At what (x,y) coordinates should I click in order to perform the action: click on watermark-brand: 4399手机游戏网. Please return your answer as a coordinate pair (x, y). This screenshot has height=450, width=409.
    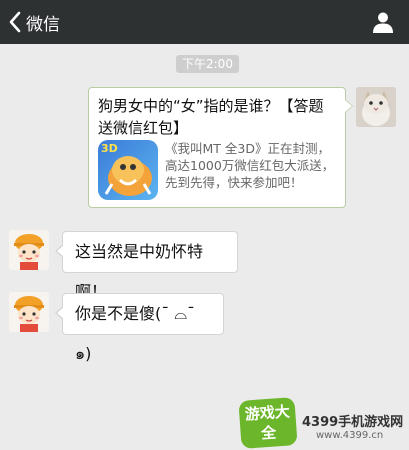
    Looking at the image, I should click on (353, 422).